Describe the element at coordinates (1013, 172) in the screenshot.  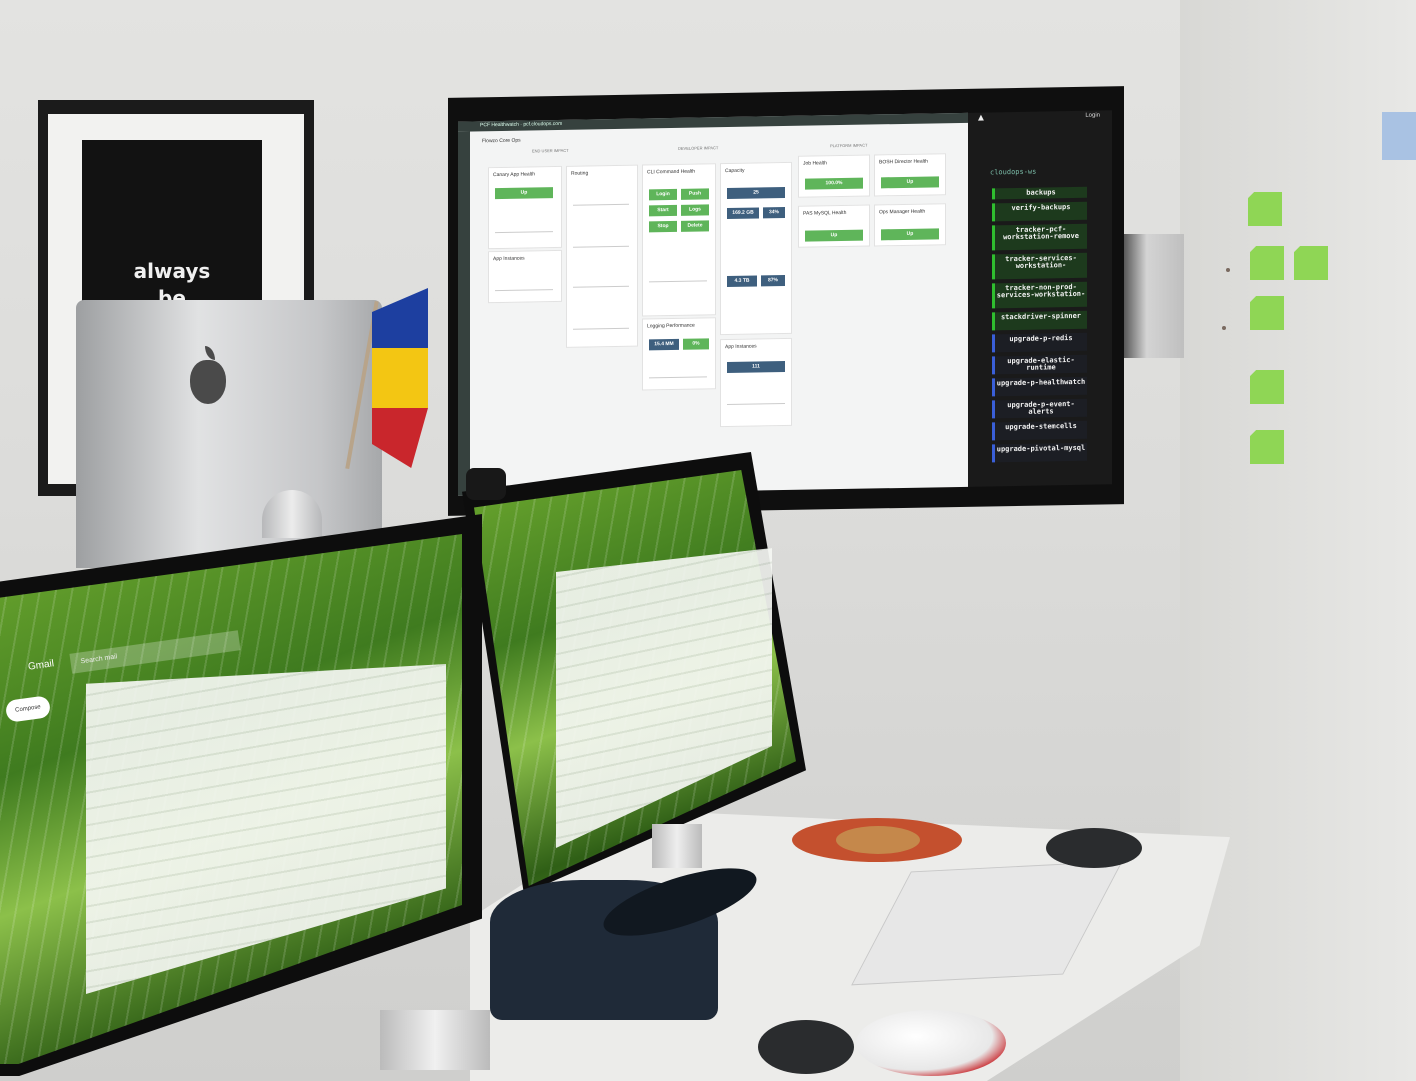
I see `pipeline-group-heading: cloudops-ws` at that location.